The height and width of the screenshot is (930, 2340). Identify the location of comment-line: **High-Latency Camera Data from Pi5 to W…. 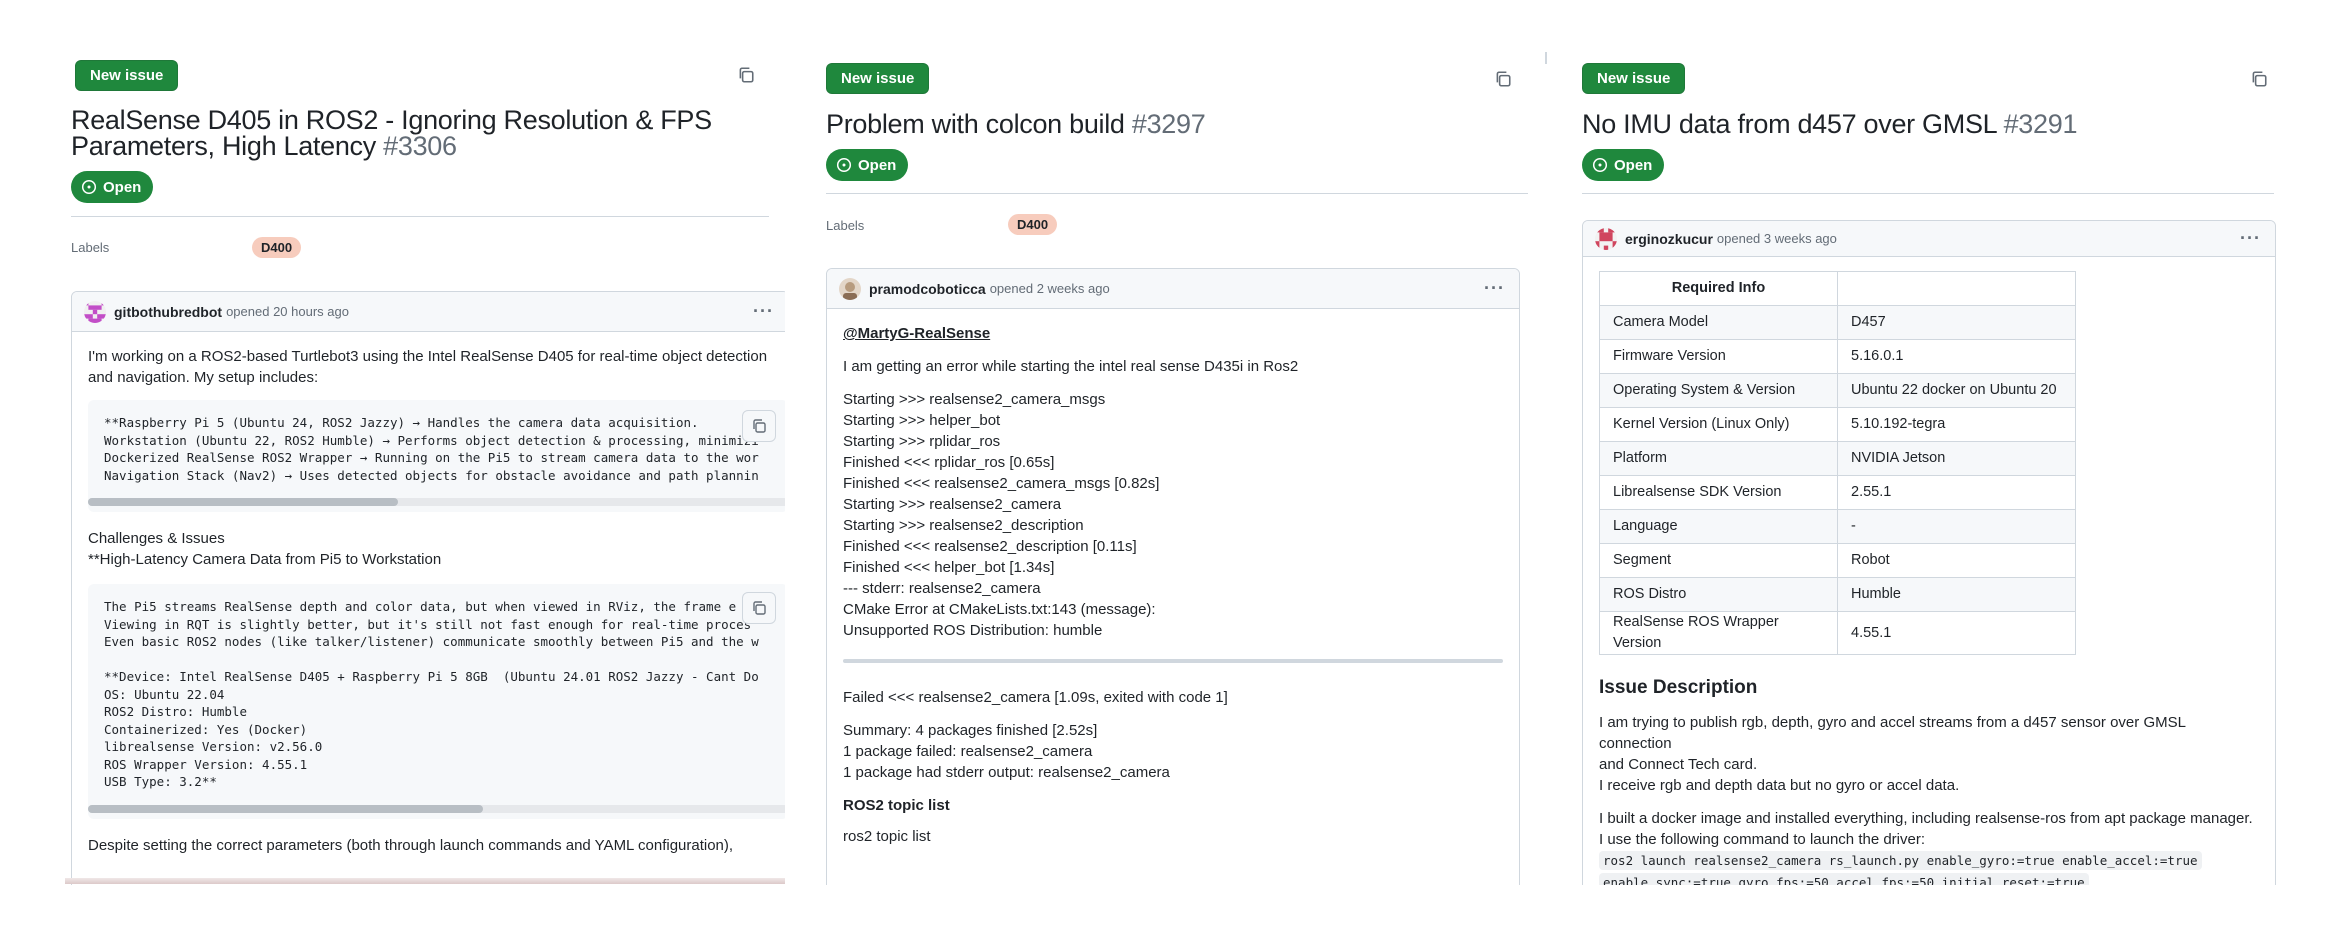
(265, 559).